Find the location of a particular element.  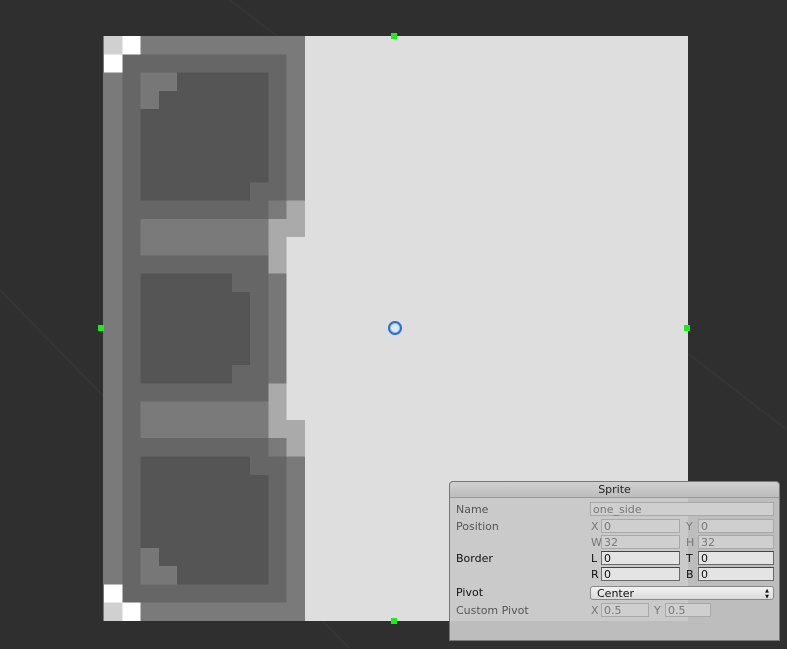

l-label: L is located at coordinates (594, 558).